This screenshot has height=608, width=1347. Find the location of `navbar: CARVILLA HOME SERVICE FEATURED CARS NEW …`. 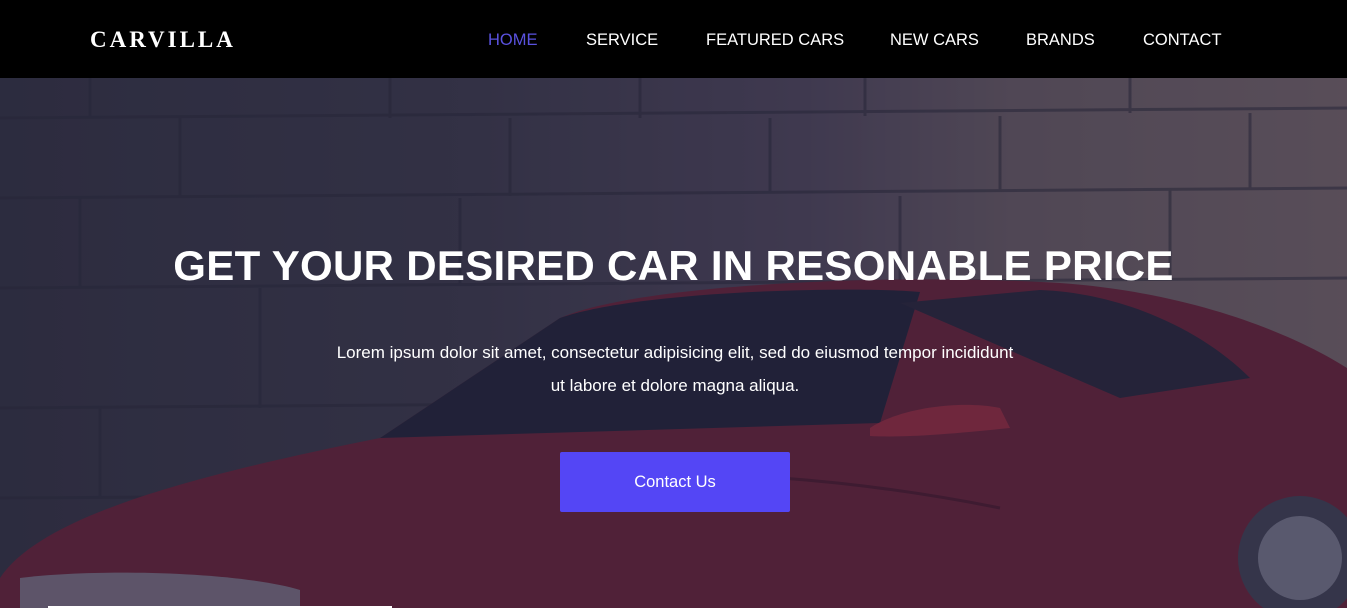

navbar: CARVILLA HOME SERVICE FEATURED CARS NEW … is located at coordinates (673, 39).